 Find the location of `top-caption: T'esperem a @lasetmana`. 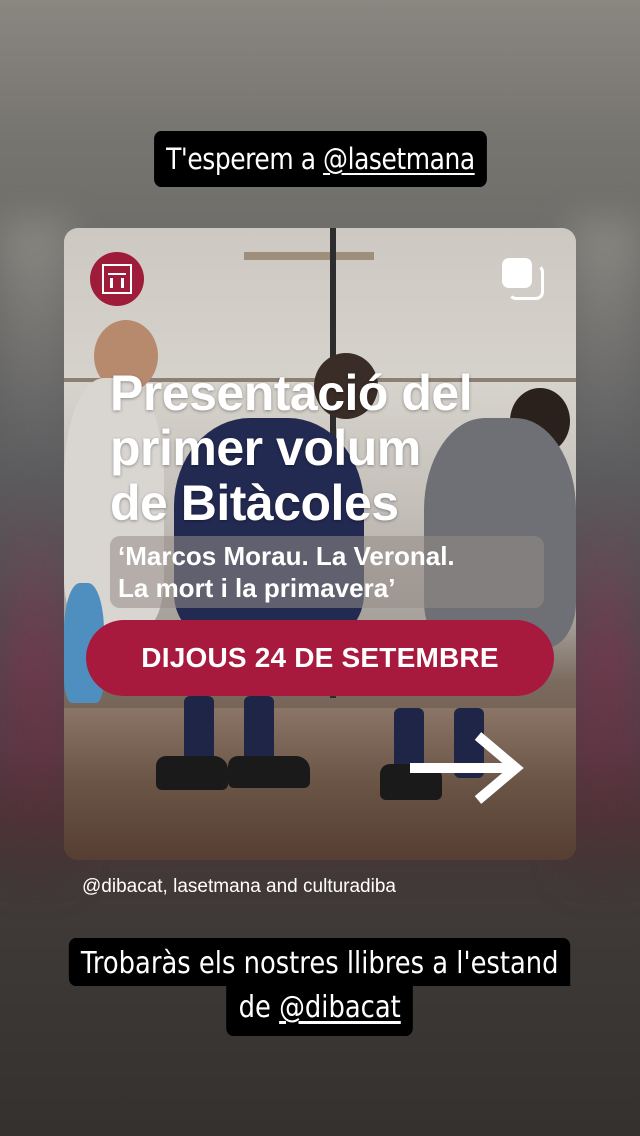

top-caption: T'esperem a @lasetmana is located at coordinates (320, 159).